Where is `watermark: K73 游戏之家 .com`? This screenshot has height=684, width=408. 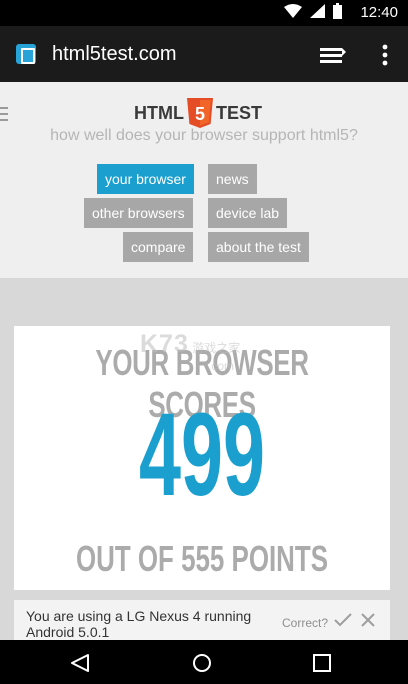 watermark: K73 游戏之家 .com is located at coordinates (190, 351).